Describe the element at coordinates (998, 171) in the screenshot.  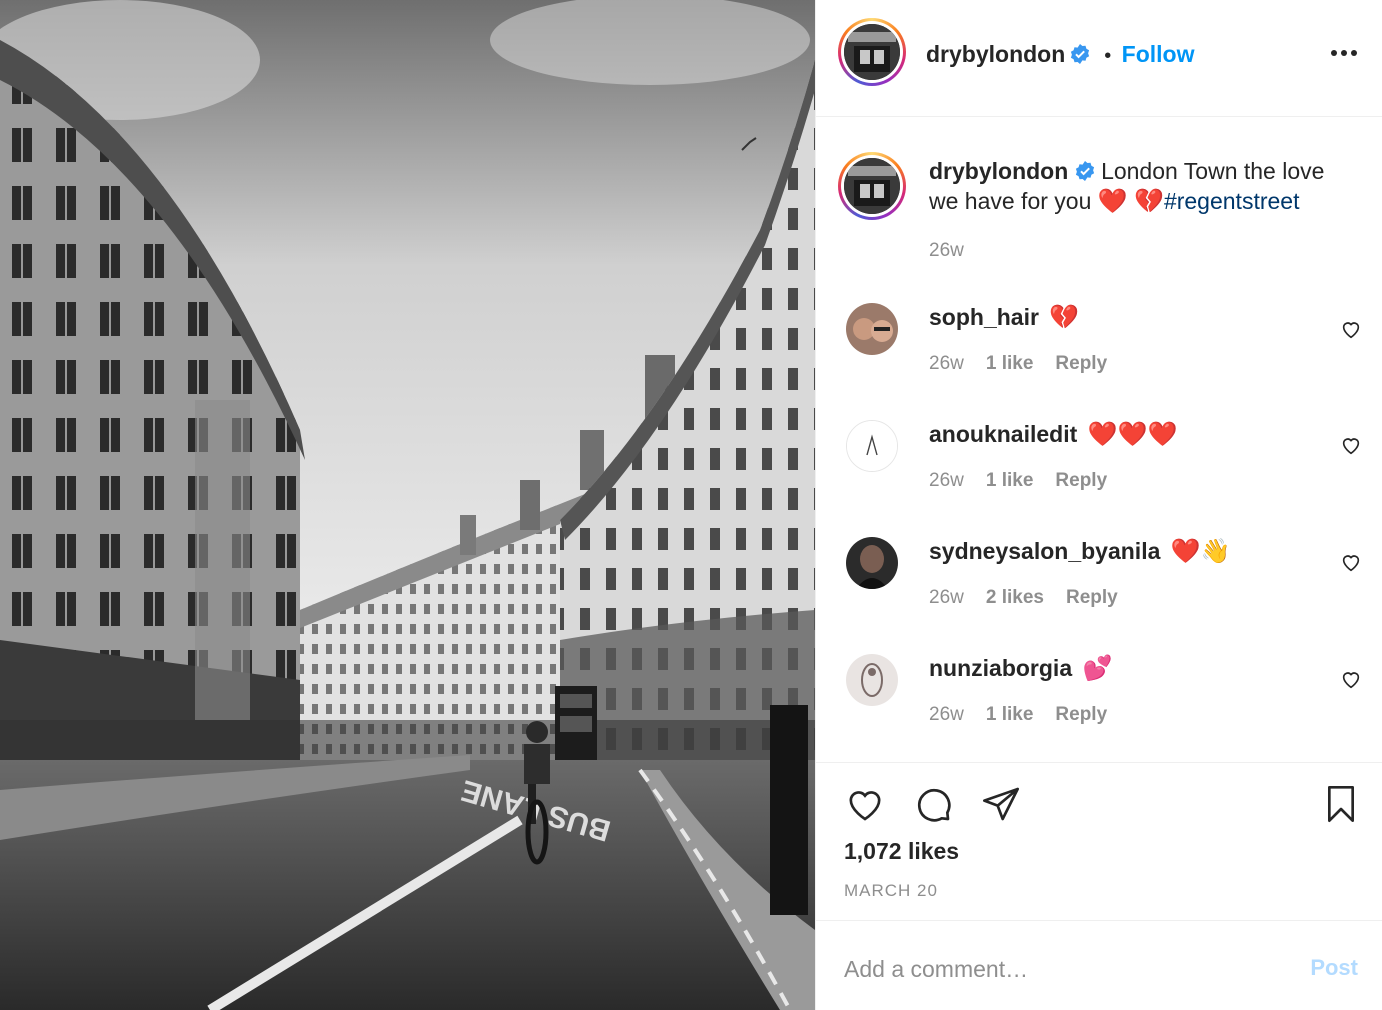
I see `caption-username: drybylondon` at that location.